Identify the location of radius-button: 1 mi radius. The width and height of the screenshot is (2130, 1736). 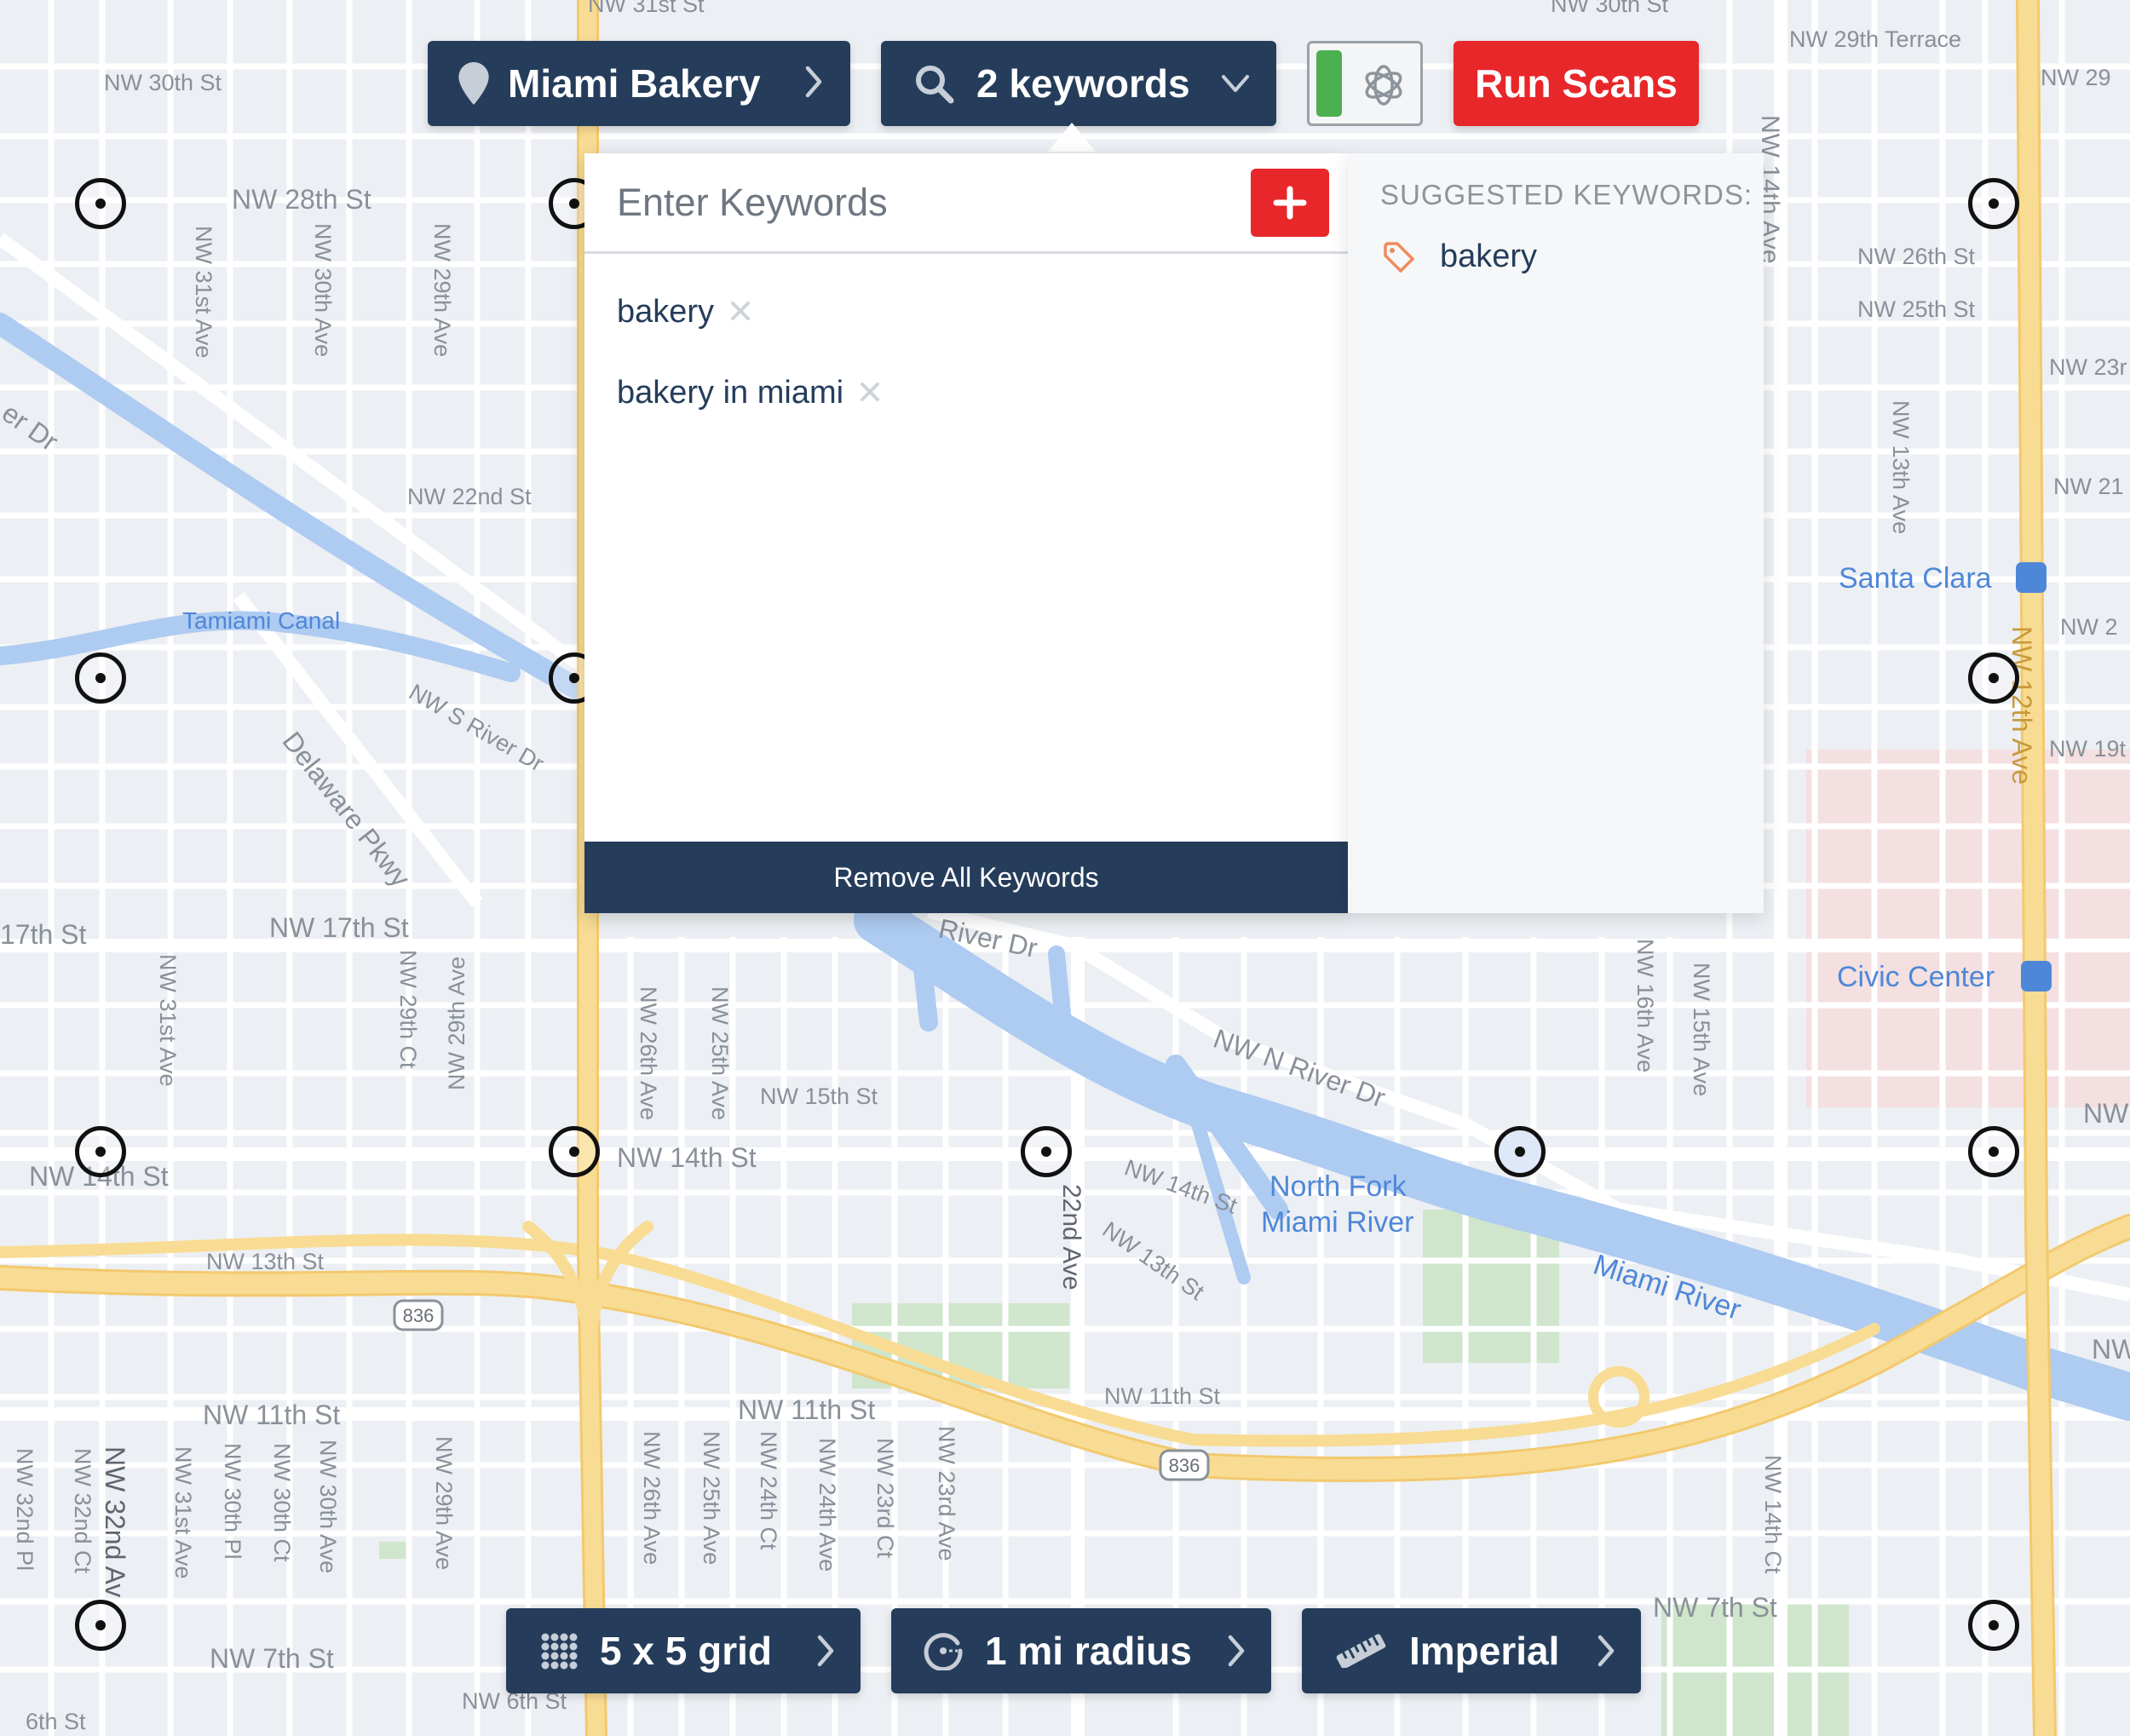
(1081, 1650).